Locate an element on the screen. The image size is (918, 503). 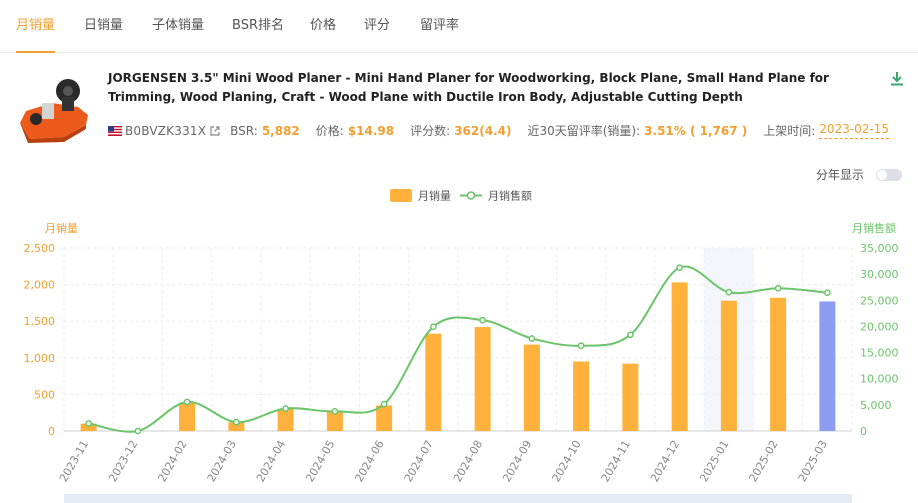
x-tick-label: 2024-12 is located at coordinates (665, 461).